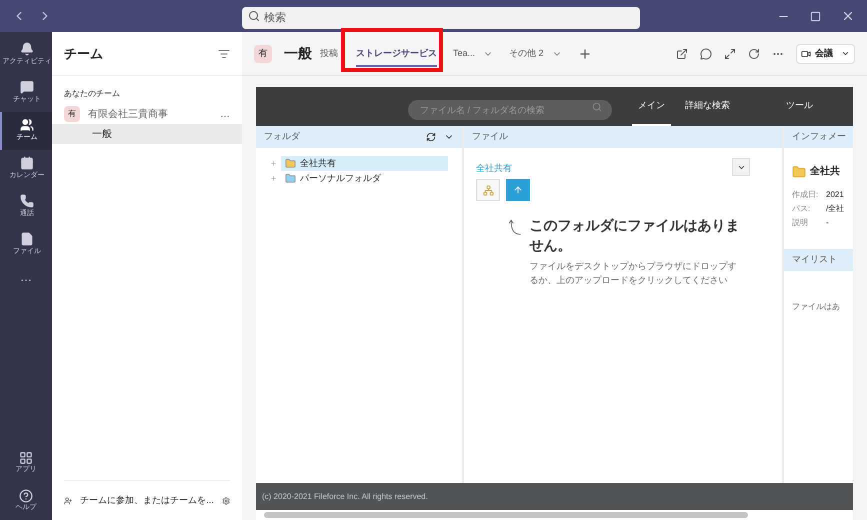  What do you see at coordinates (805, 195) in the screenshot?
I see `field-label: 作成日:` at bounding box center [805, 195].